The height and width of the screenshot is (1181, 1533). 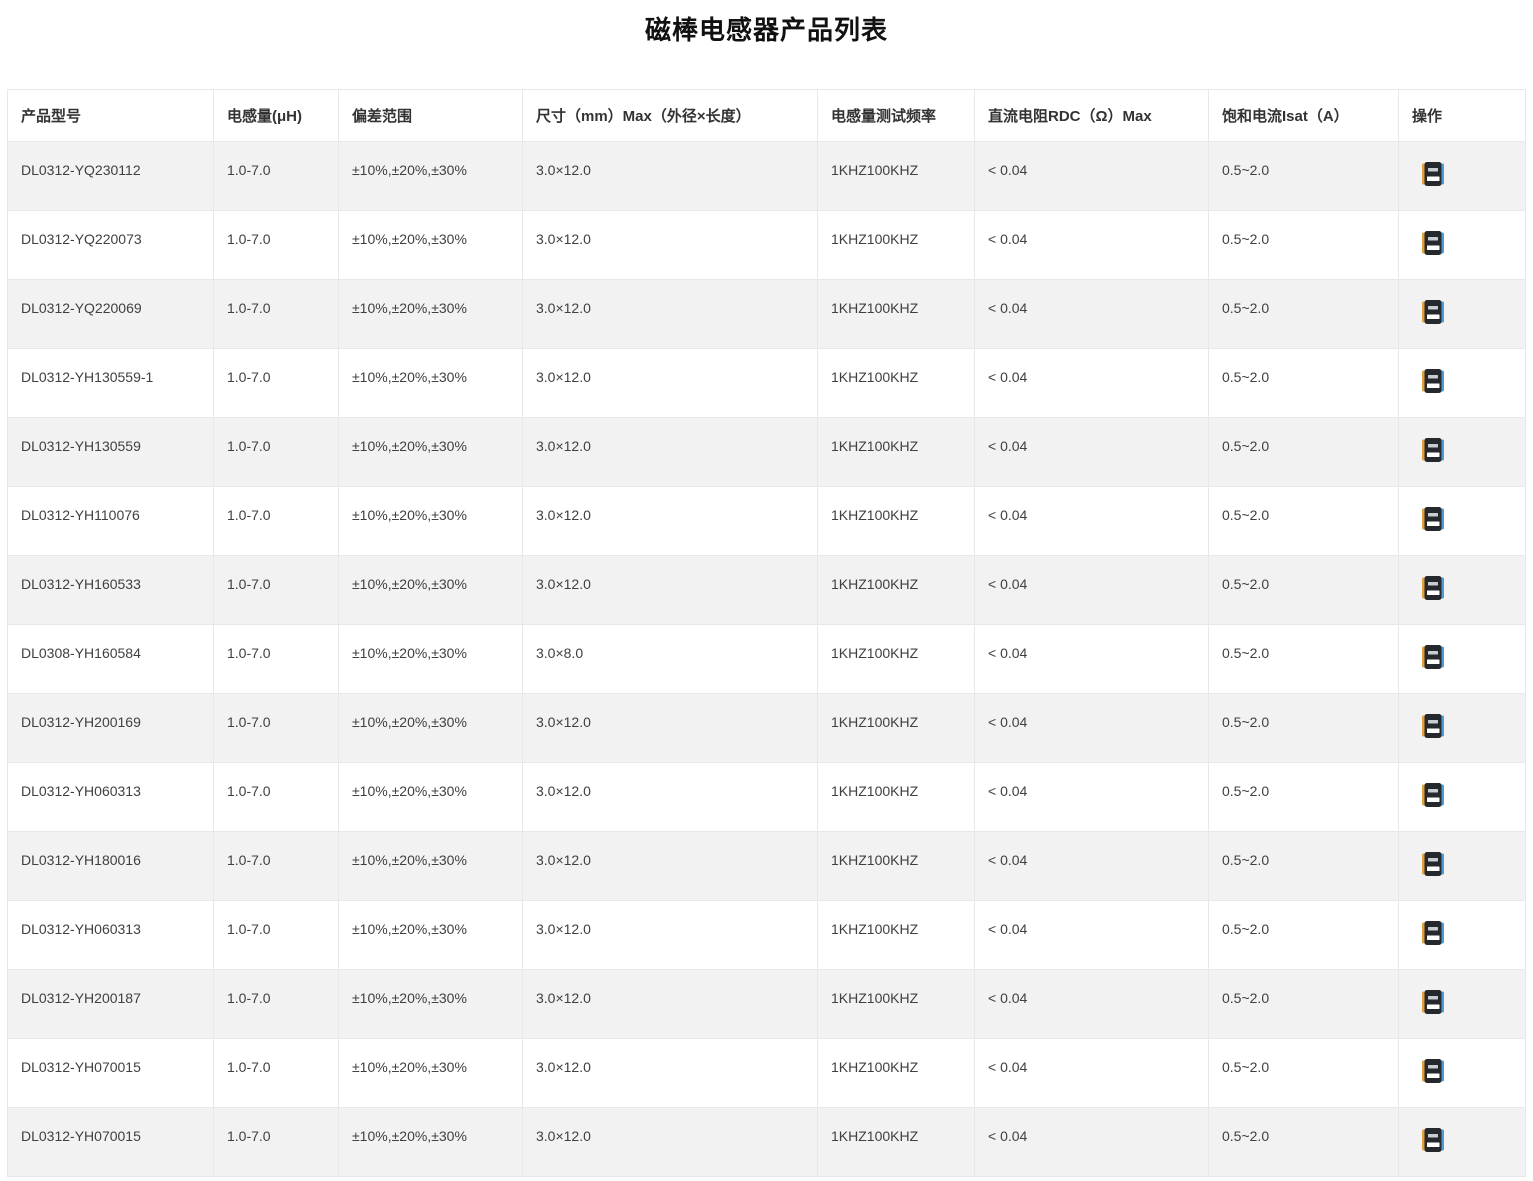 What do you see at coordinates (110, 797) in the screenshot?
I see `cell-model: DL0312-YH060313` at bounding box center [110, 797].